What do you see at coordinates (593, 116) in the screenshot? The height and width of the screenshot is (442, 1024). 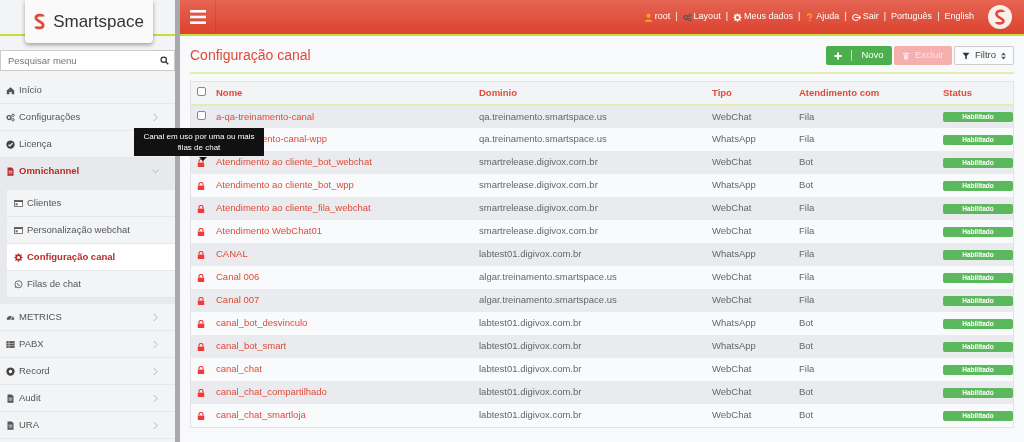 I see `table-cell: qa.treinamento.smartspace.us` at bounding box center [593, 116].